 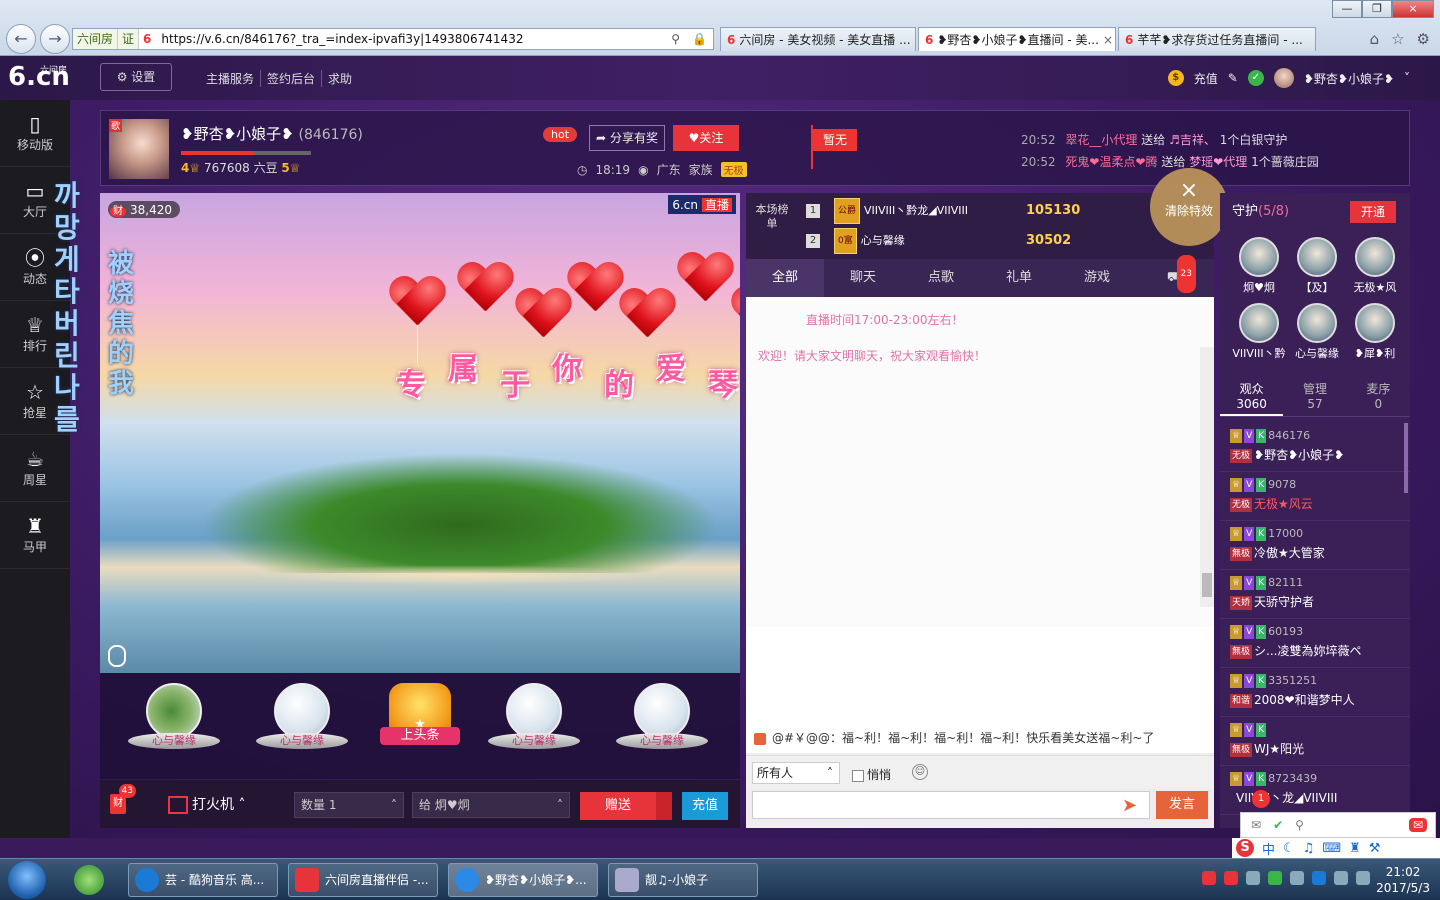 I want to click on ime-mode: 中, so click(x=1268, y=848).